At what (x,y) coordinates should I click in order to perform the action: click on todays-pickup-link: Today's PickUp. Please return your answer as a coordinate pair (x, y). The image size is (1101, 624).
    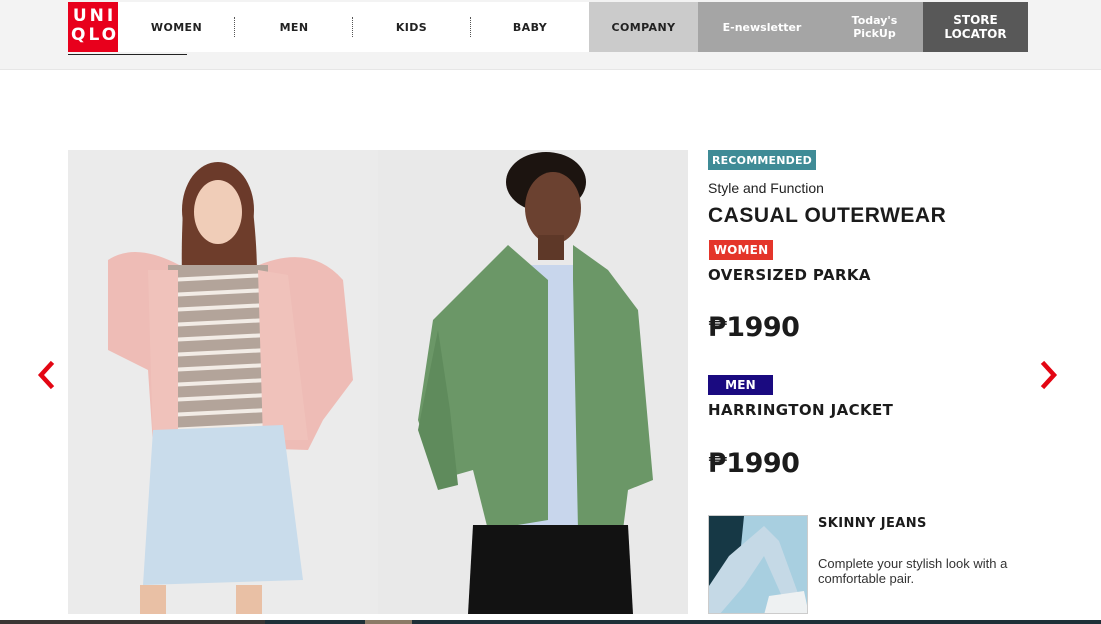
    Looking at the image, I should click on (874, 27).